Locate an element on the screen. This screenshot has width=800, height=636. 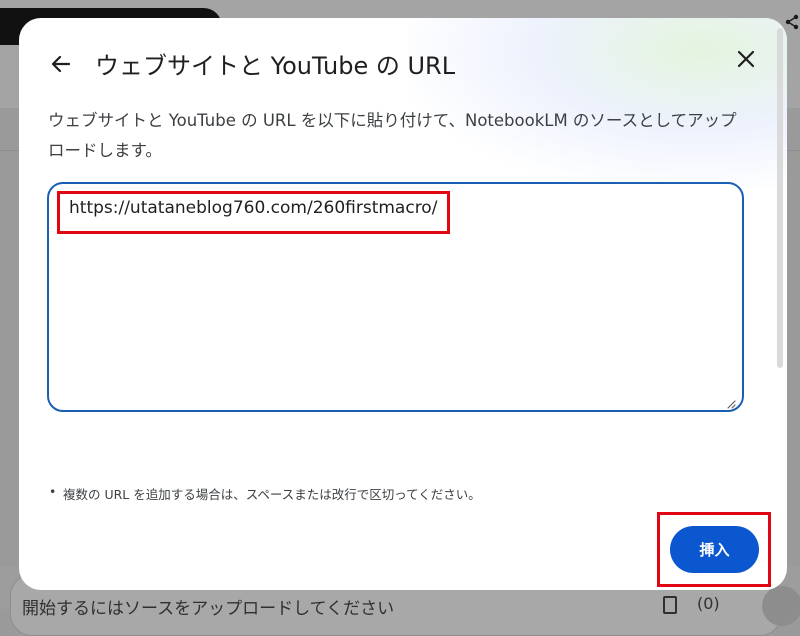
chat-placeholder: 開始するにはソースをアップロードしてください is located at coordinates (208, 609).